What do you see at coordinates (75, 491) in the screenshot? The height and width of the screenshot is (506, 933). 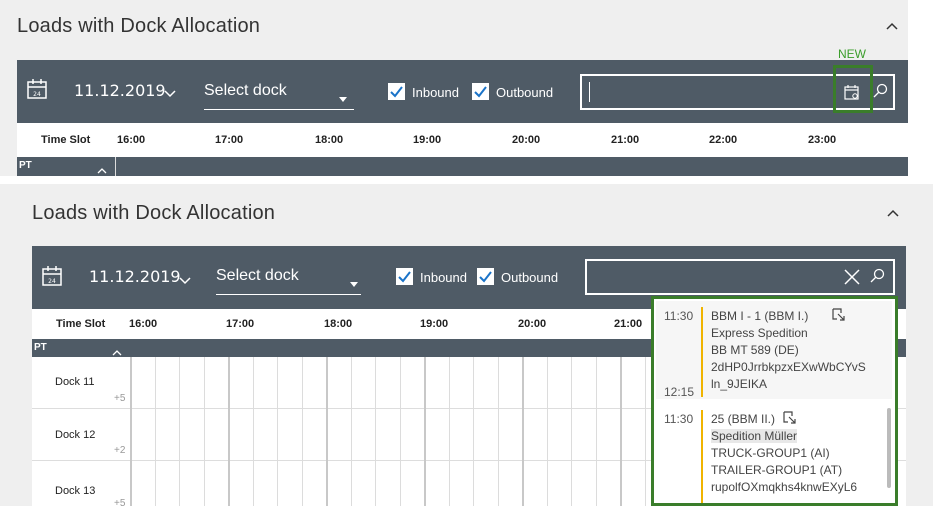 I see `dock-name: Dock 13` at bounding box center [75, 491].